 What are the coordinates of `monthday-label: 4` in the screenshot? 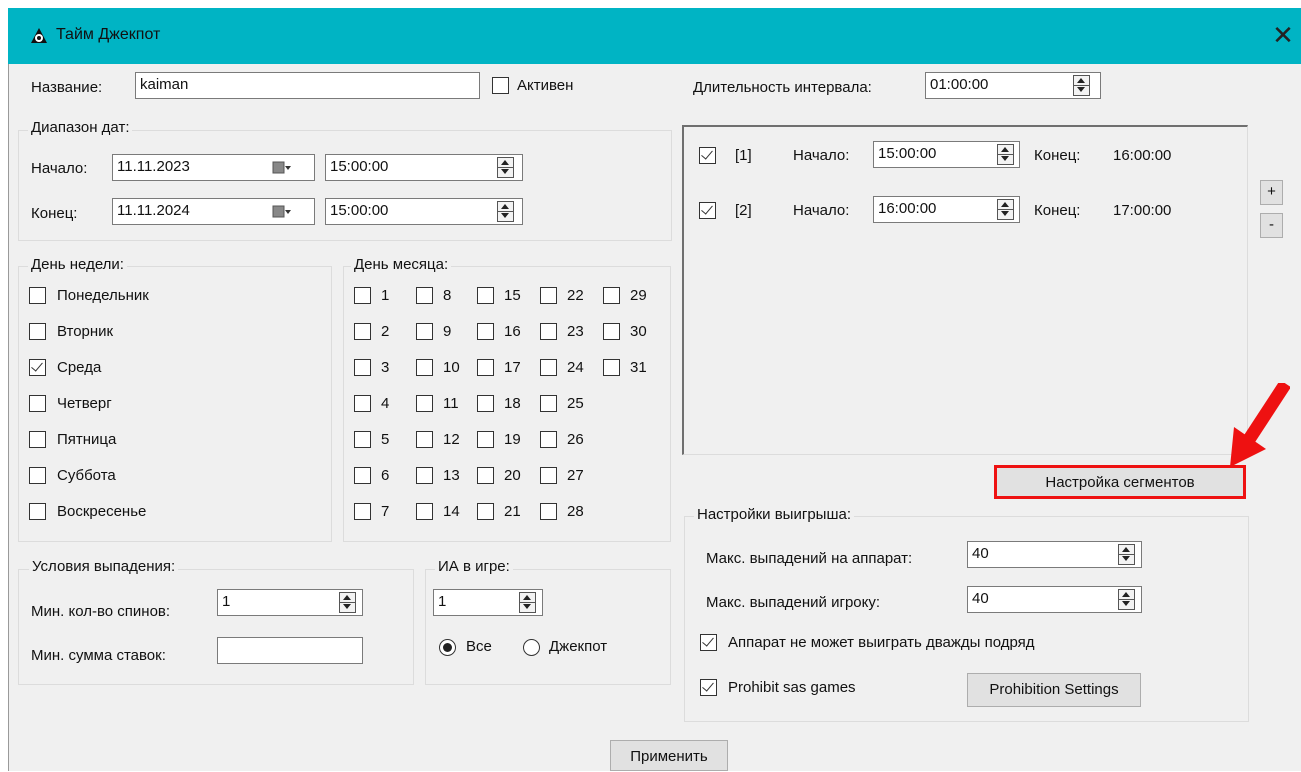 It's located at (385, 403).